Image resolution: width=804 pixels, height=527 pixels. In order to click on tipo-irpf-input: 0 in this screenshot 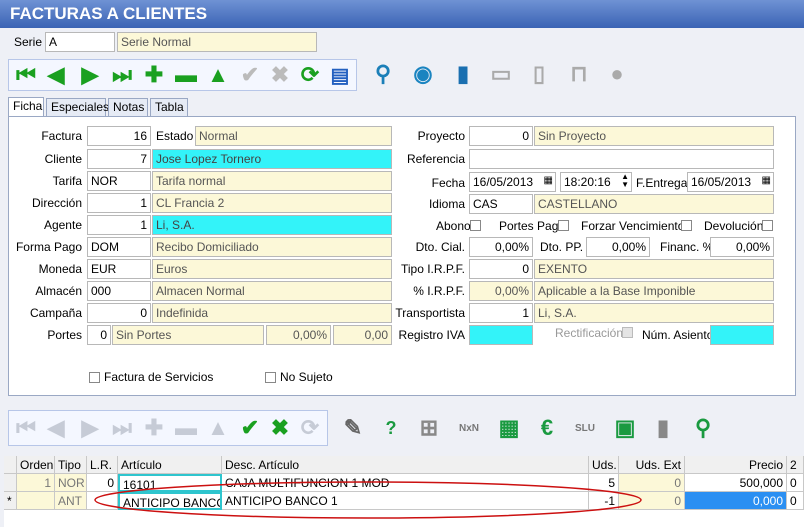, I will do `click(501, 269)`.